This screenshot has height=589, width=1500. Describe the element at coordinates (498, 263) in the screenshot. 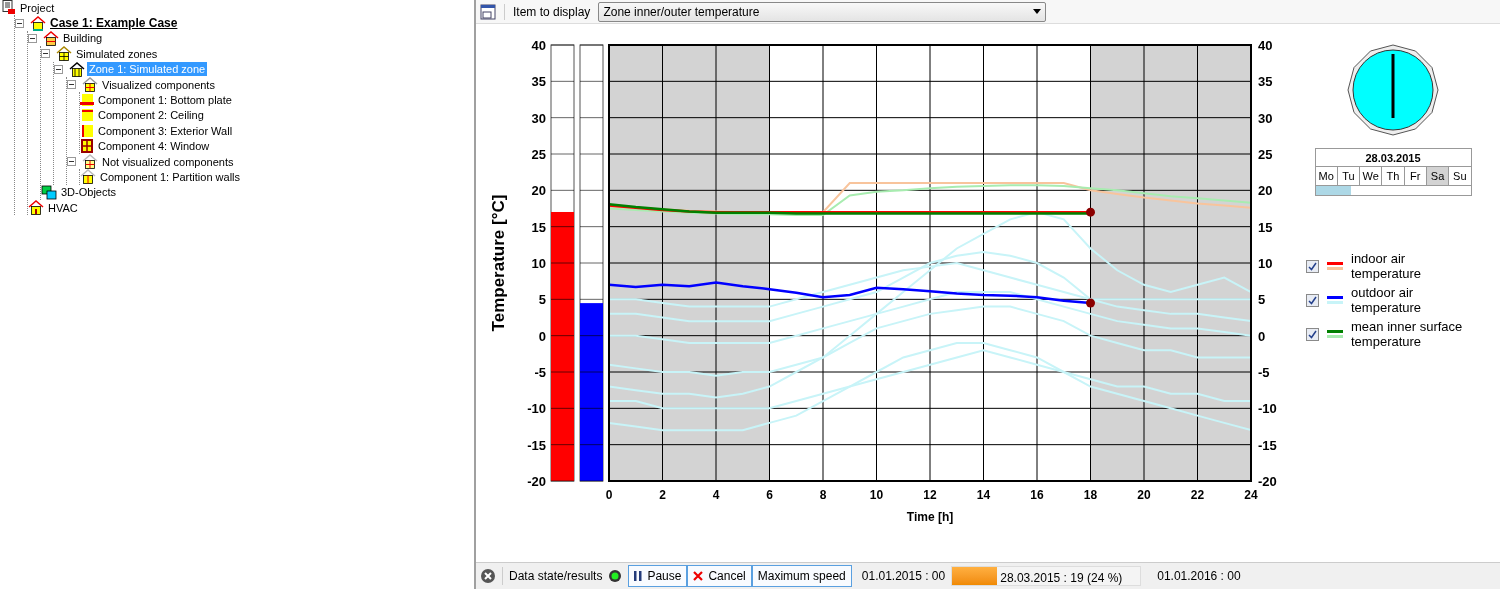

I see `axis-title: Temperature [°C]` at that location.